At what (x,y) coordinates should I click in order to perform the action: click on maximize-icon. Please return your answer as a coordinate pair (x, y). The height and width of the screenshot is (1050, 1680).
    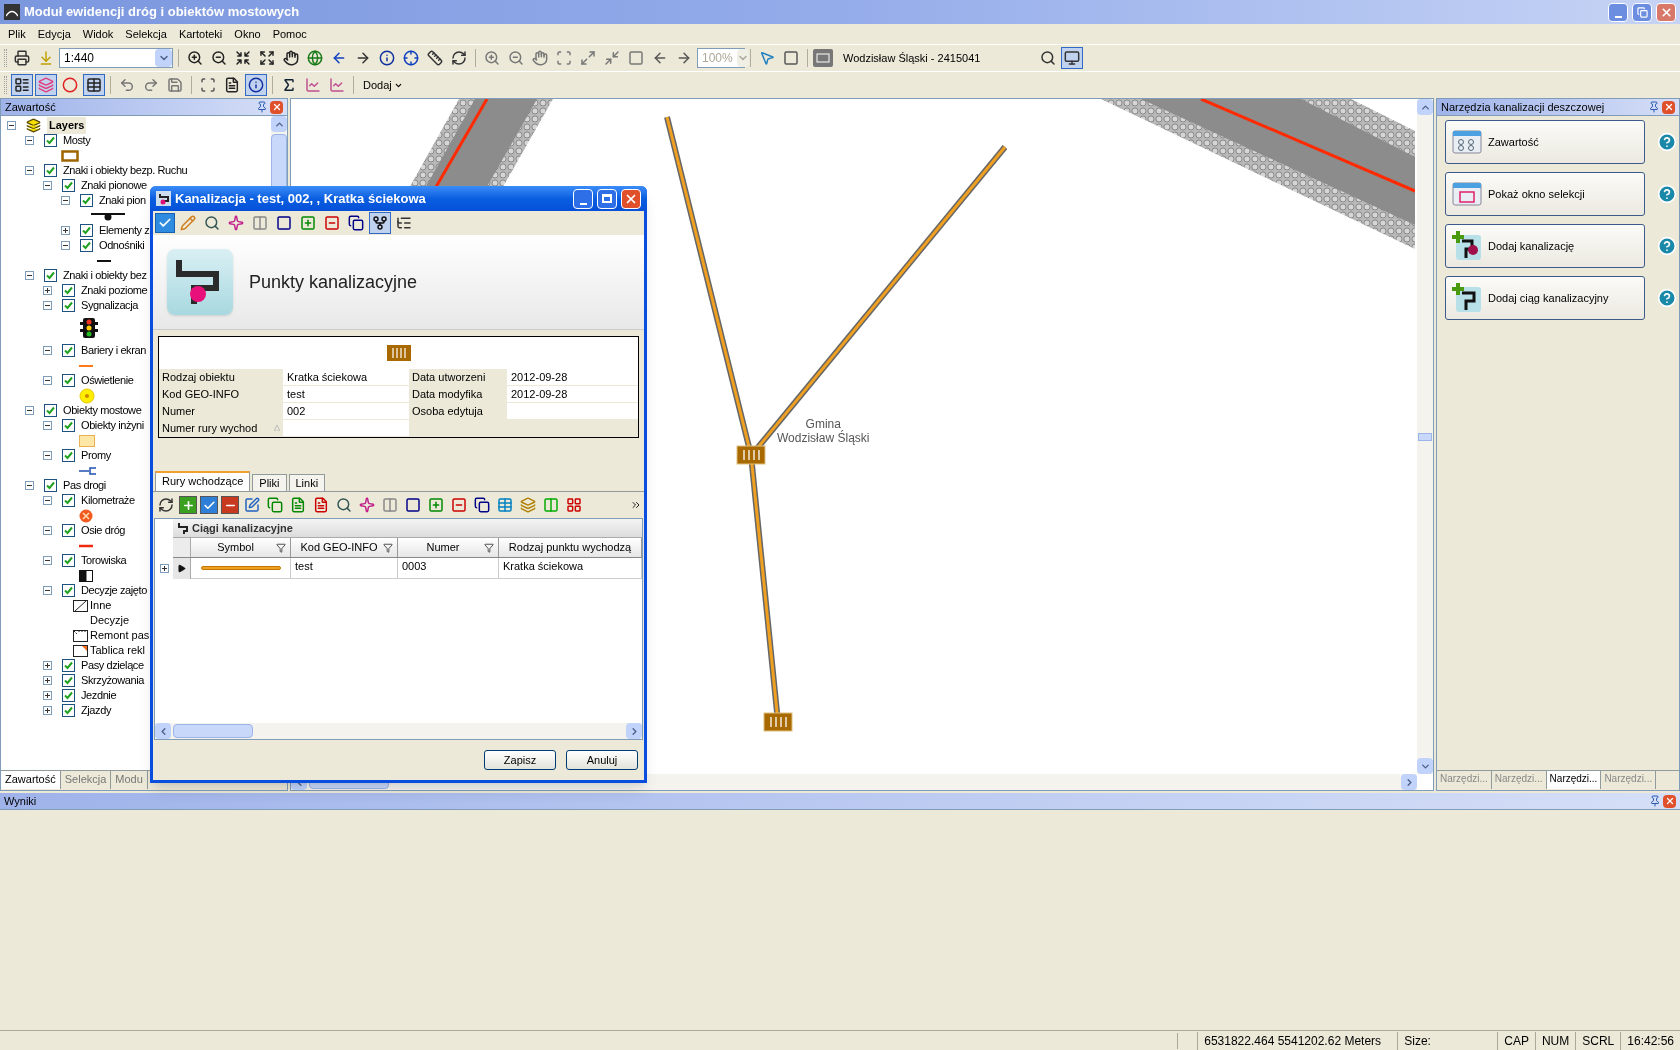
    Looking at the image, I should click on (607, 198).